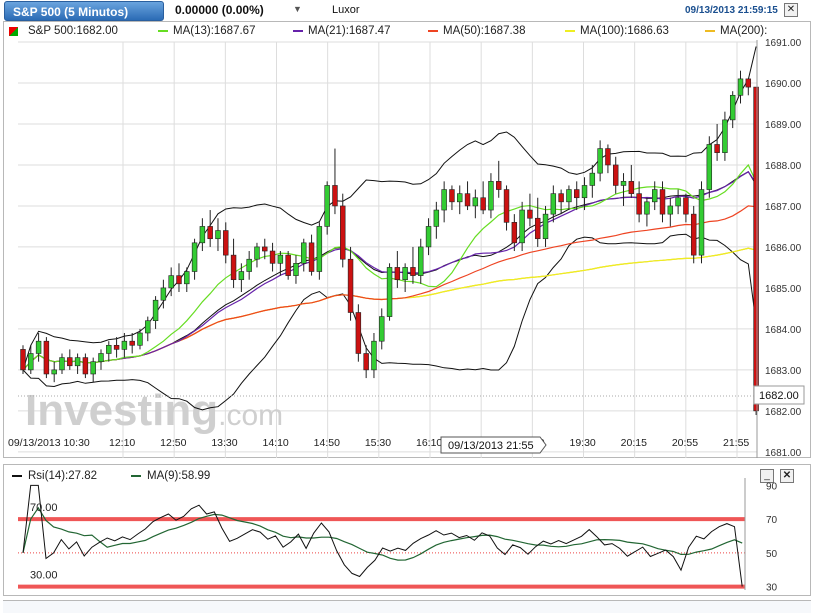 This screenshot has height=613, width=814. Describe the element at coordinates (224, 443) in the screenshot. I see `x-tick-label: 13:30` at that location.